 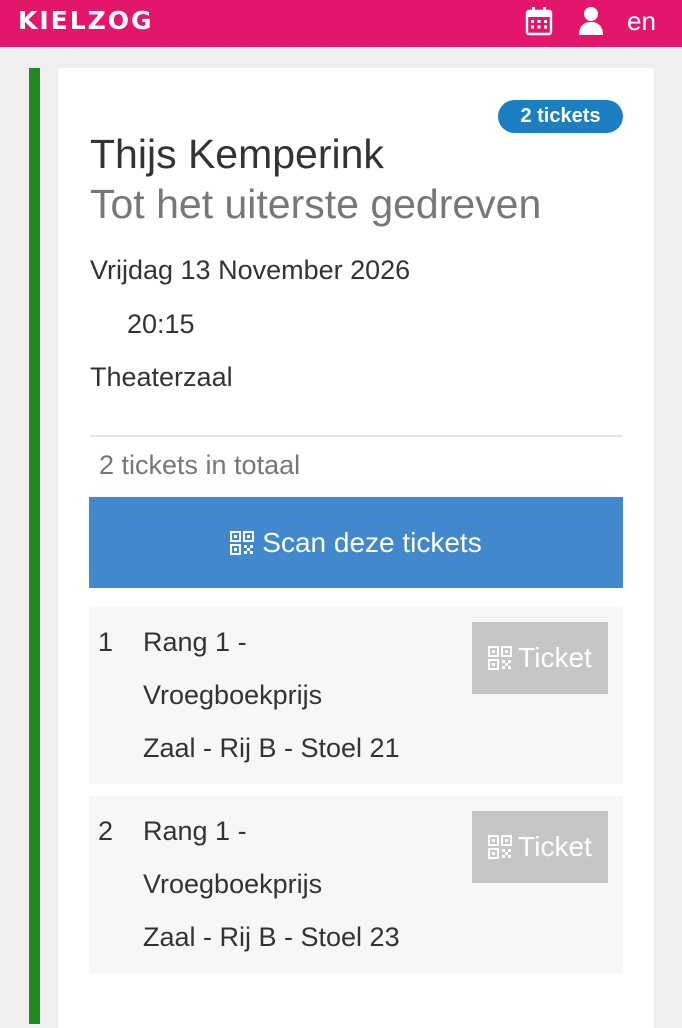 I want to click on ticket-seat: Zaal - Rij B - Stoel 23, so click(x=271, y=937).